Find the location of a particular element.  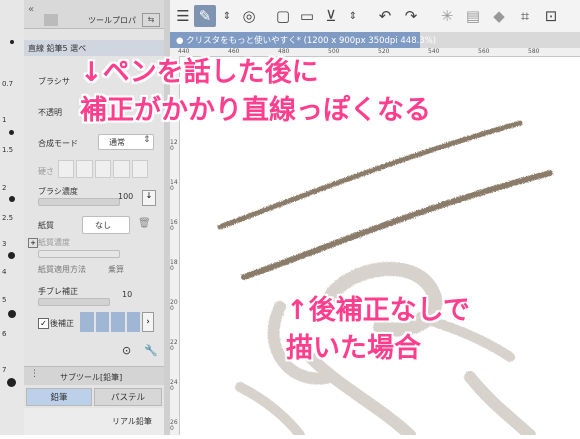

annotation-top-line2: 補正がかかり直線っぽくなる is located at coordinates (255, 110).